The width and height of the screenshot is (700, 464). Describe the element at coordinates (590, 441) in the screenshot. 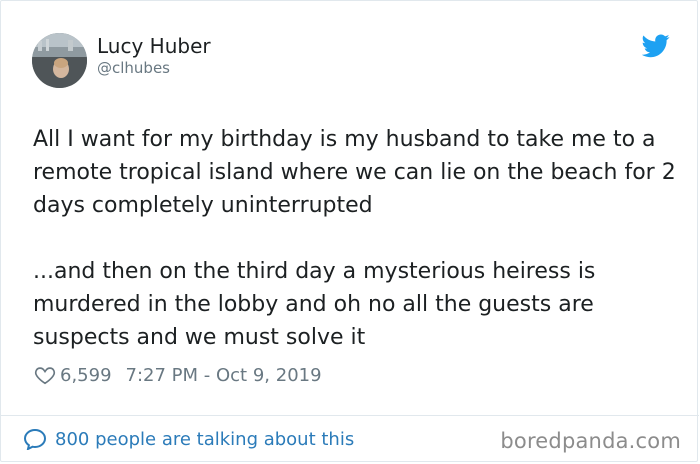

I see `watermark: boredpanda.com` at that location.